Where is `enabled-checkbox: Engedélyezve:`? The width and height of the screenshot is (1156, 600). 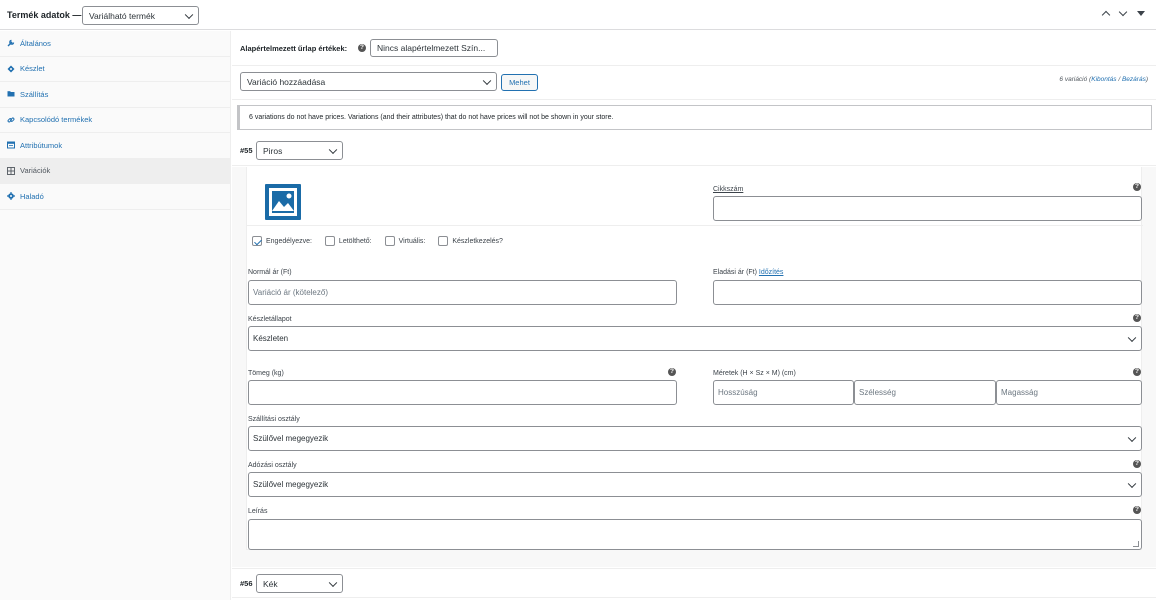
enabled-checkbox: Engedélyezve: is located at coordinates (282, 241).